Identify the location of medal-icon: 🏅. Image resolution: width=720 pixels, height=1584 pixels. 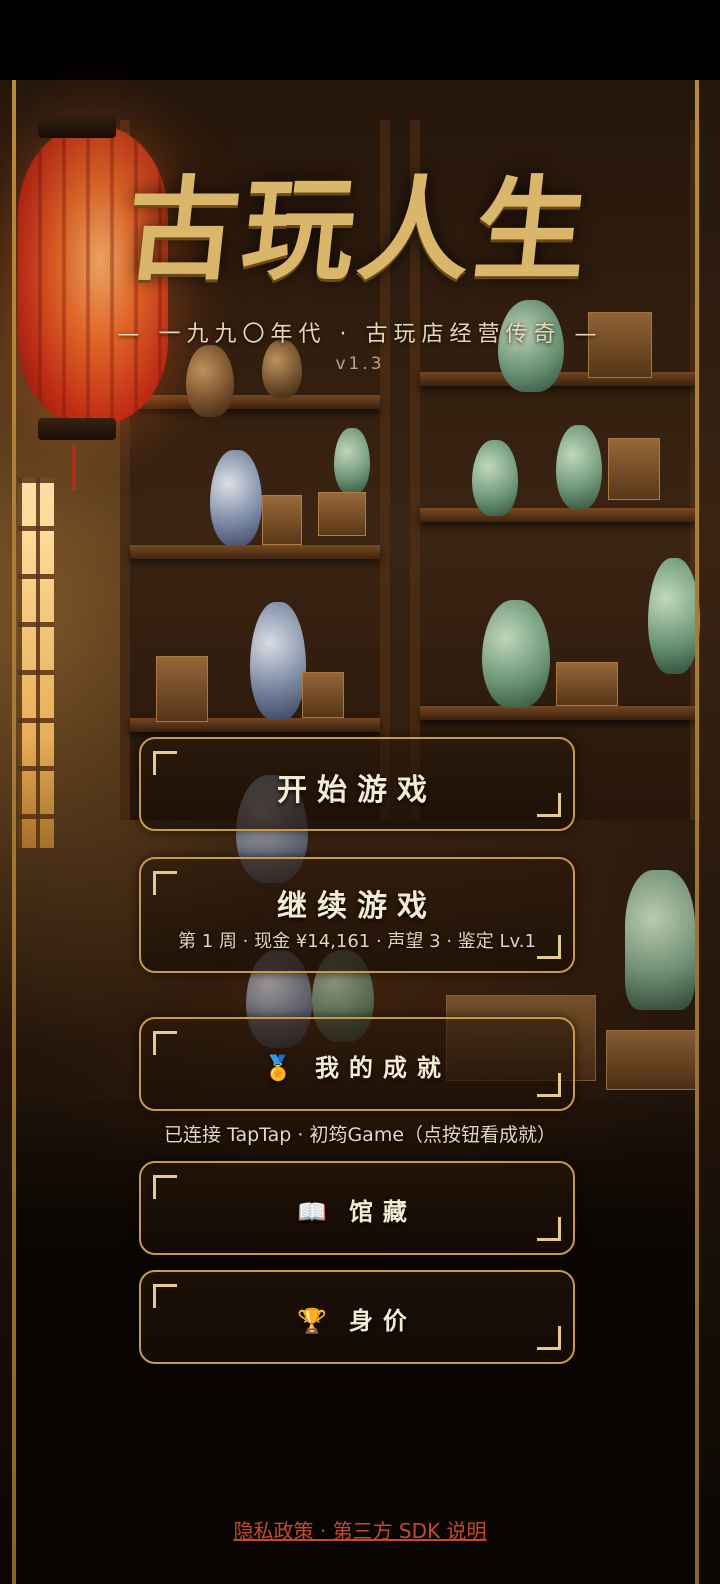
(278, 1068).